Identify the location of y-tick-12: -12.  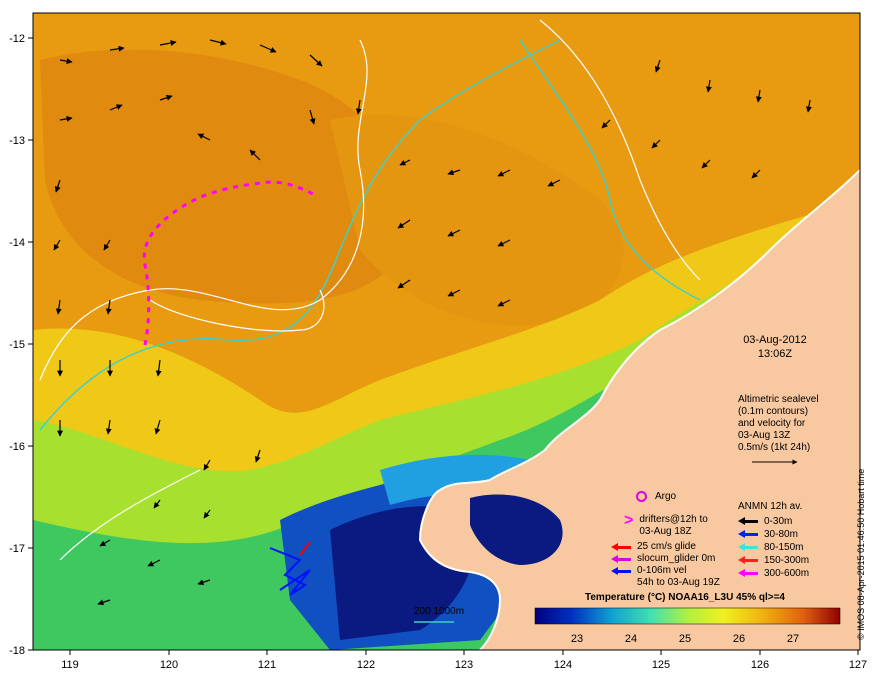
(17, 39).